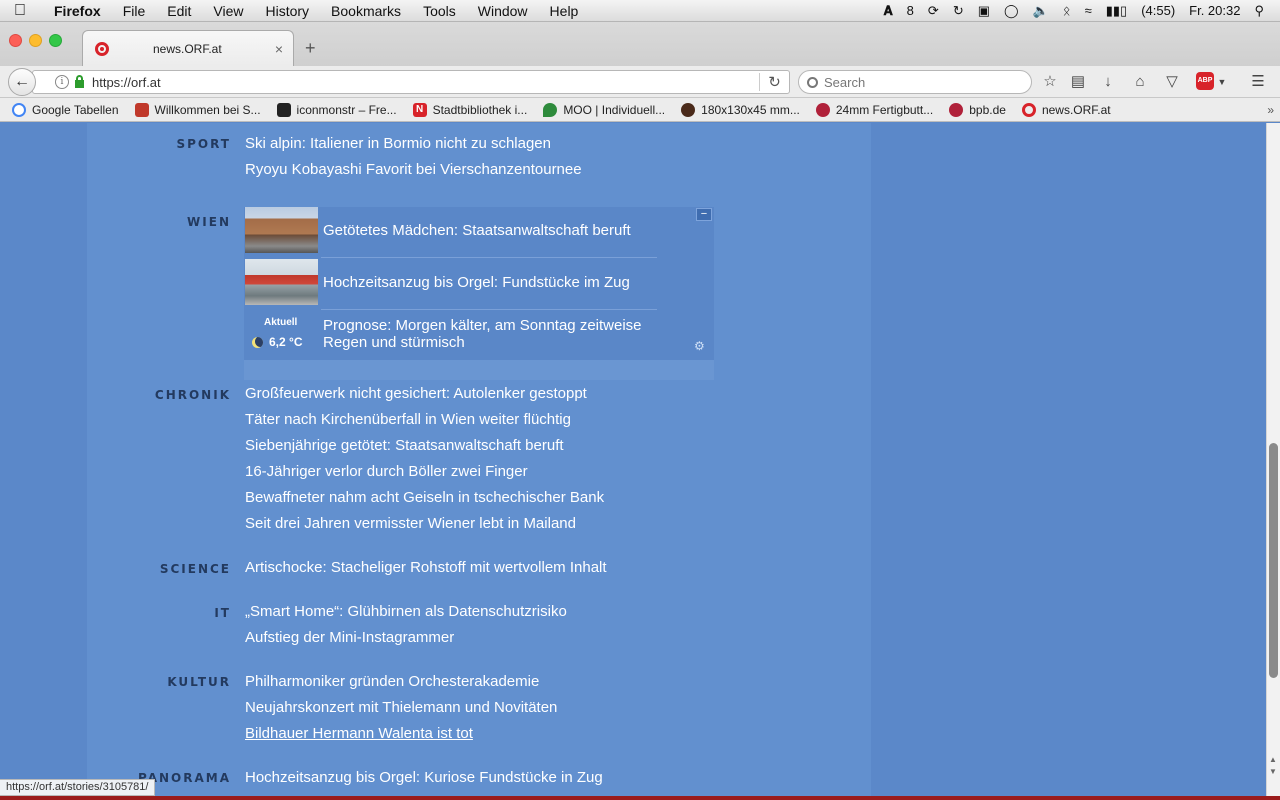 The width and height of the screenshot is (1280, 800). Describe the element at coordinates (1078, 82) in the screenshot. I see `reading-list-icon: ▤` at that location.